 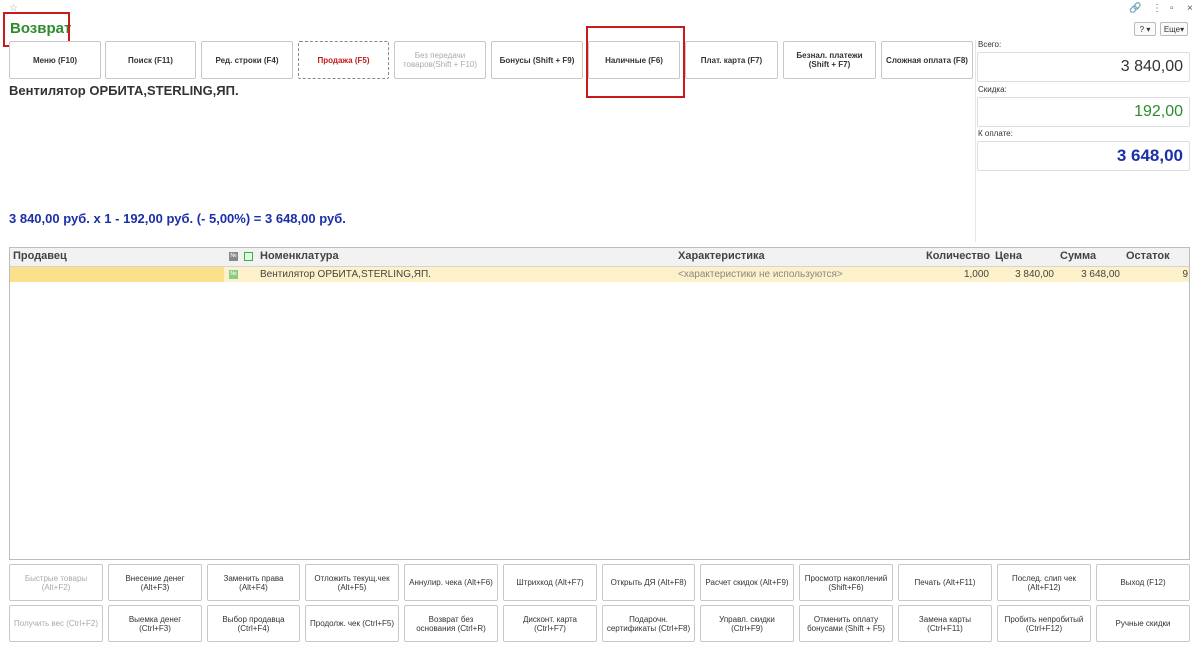 What do you see at coordinates (233, 256) in the screenshot?
I see `number-column-icon: №` at bounding box center [233, 256].